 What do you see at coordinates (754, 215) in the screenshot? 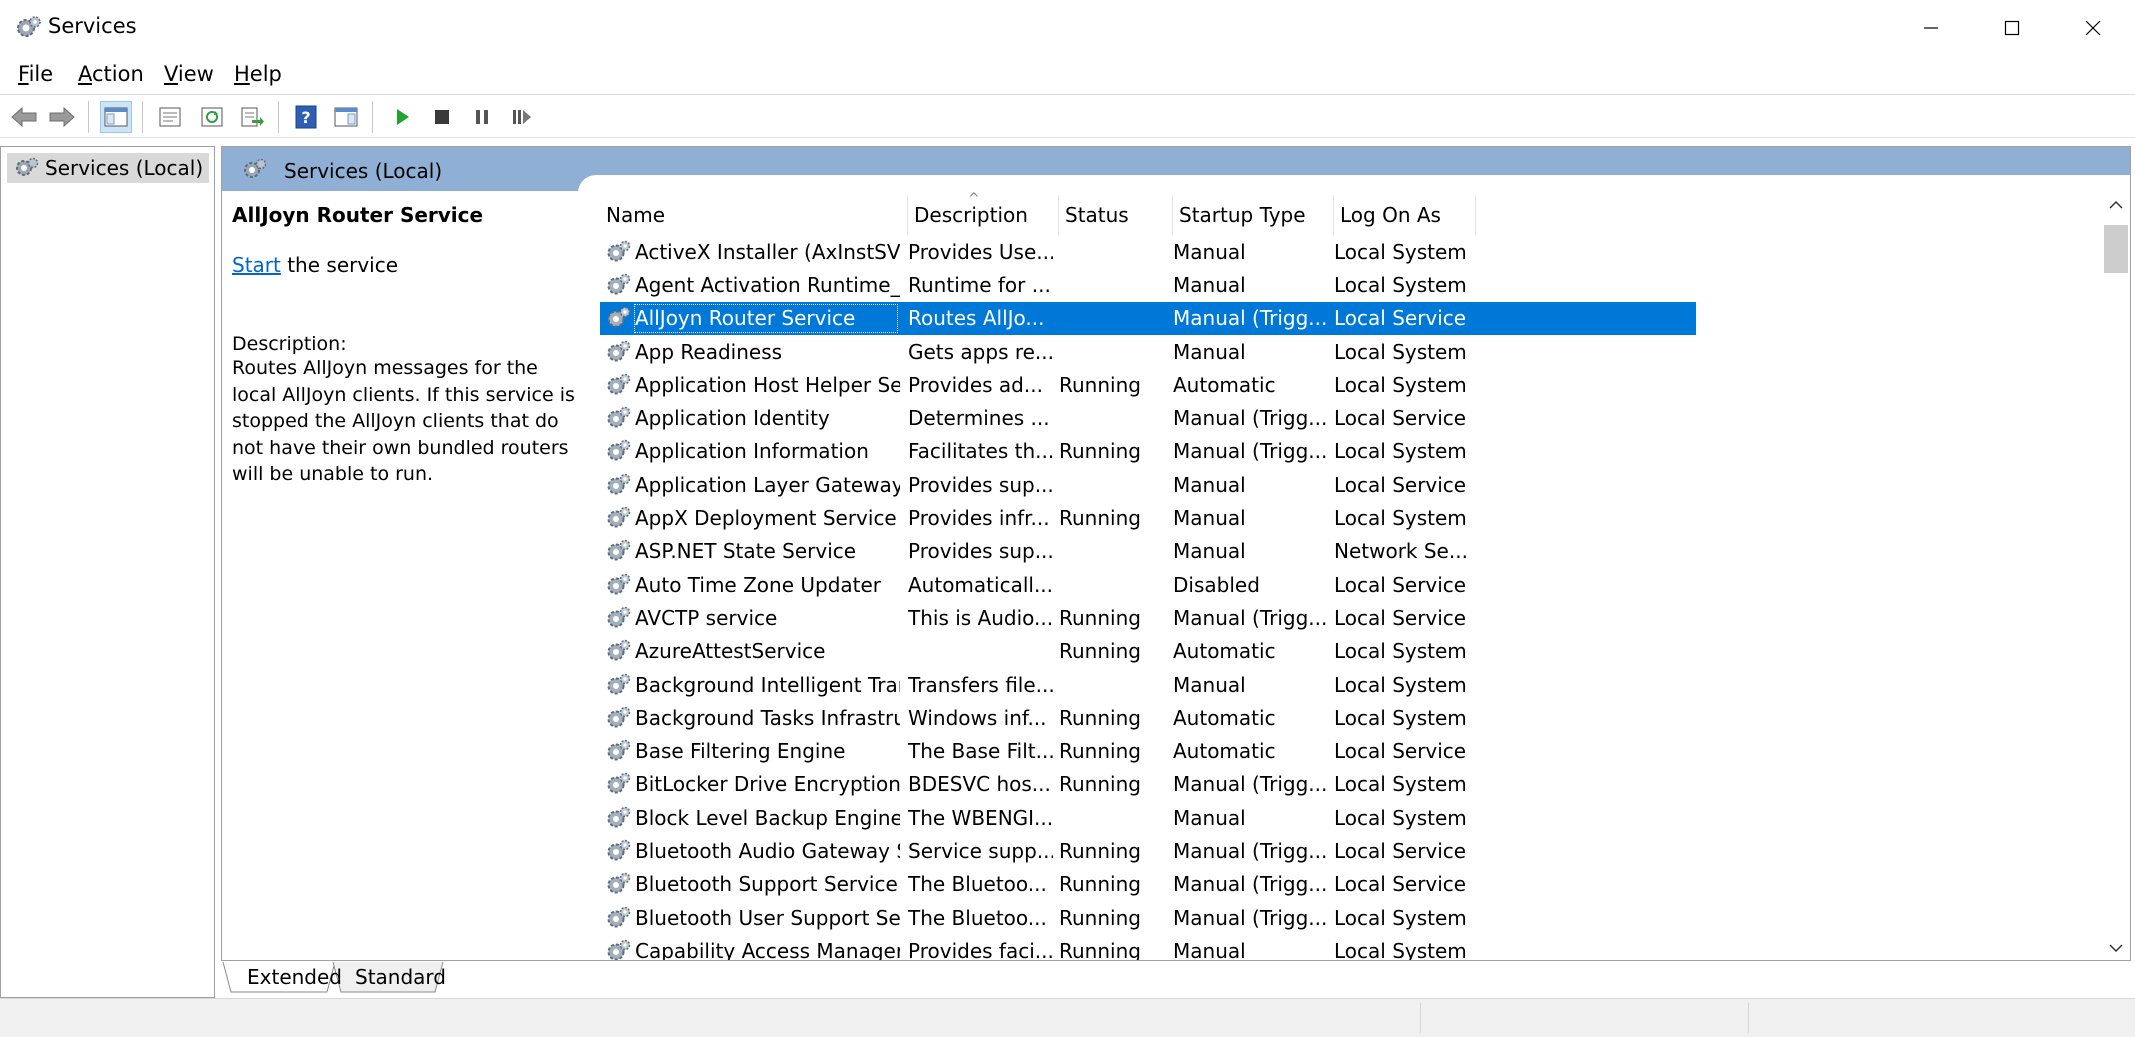
I see `column-header-name: Name` at bounding box center [754, 215].